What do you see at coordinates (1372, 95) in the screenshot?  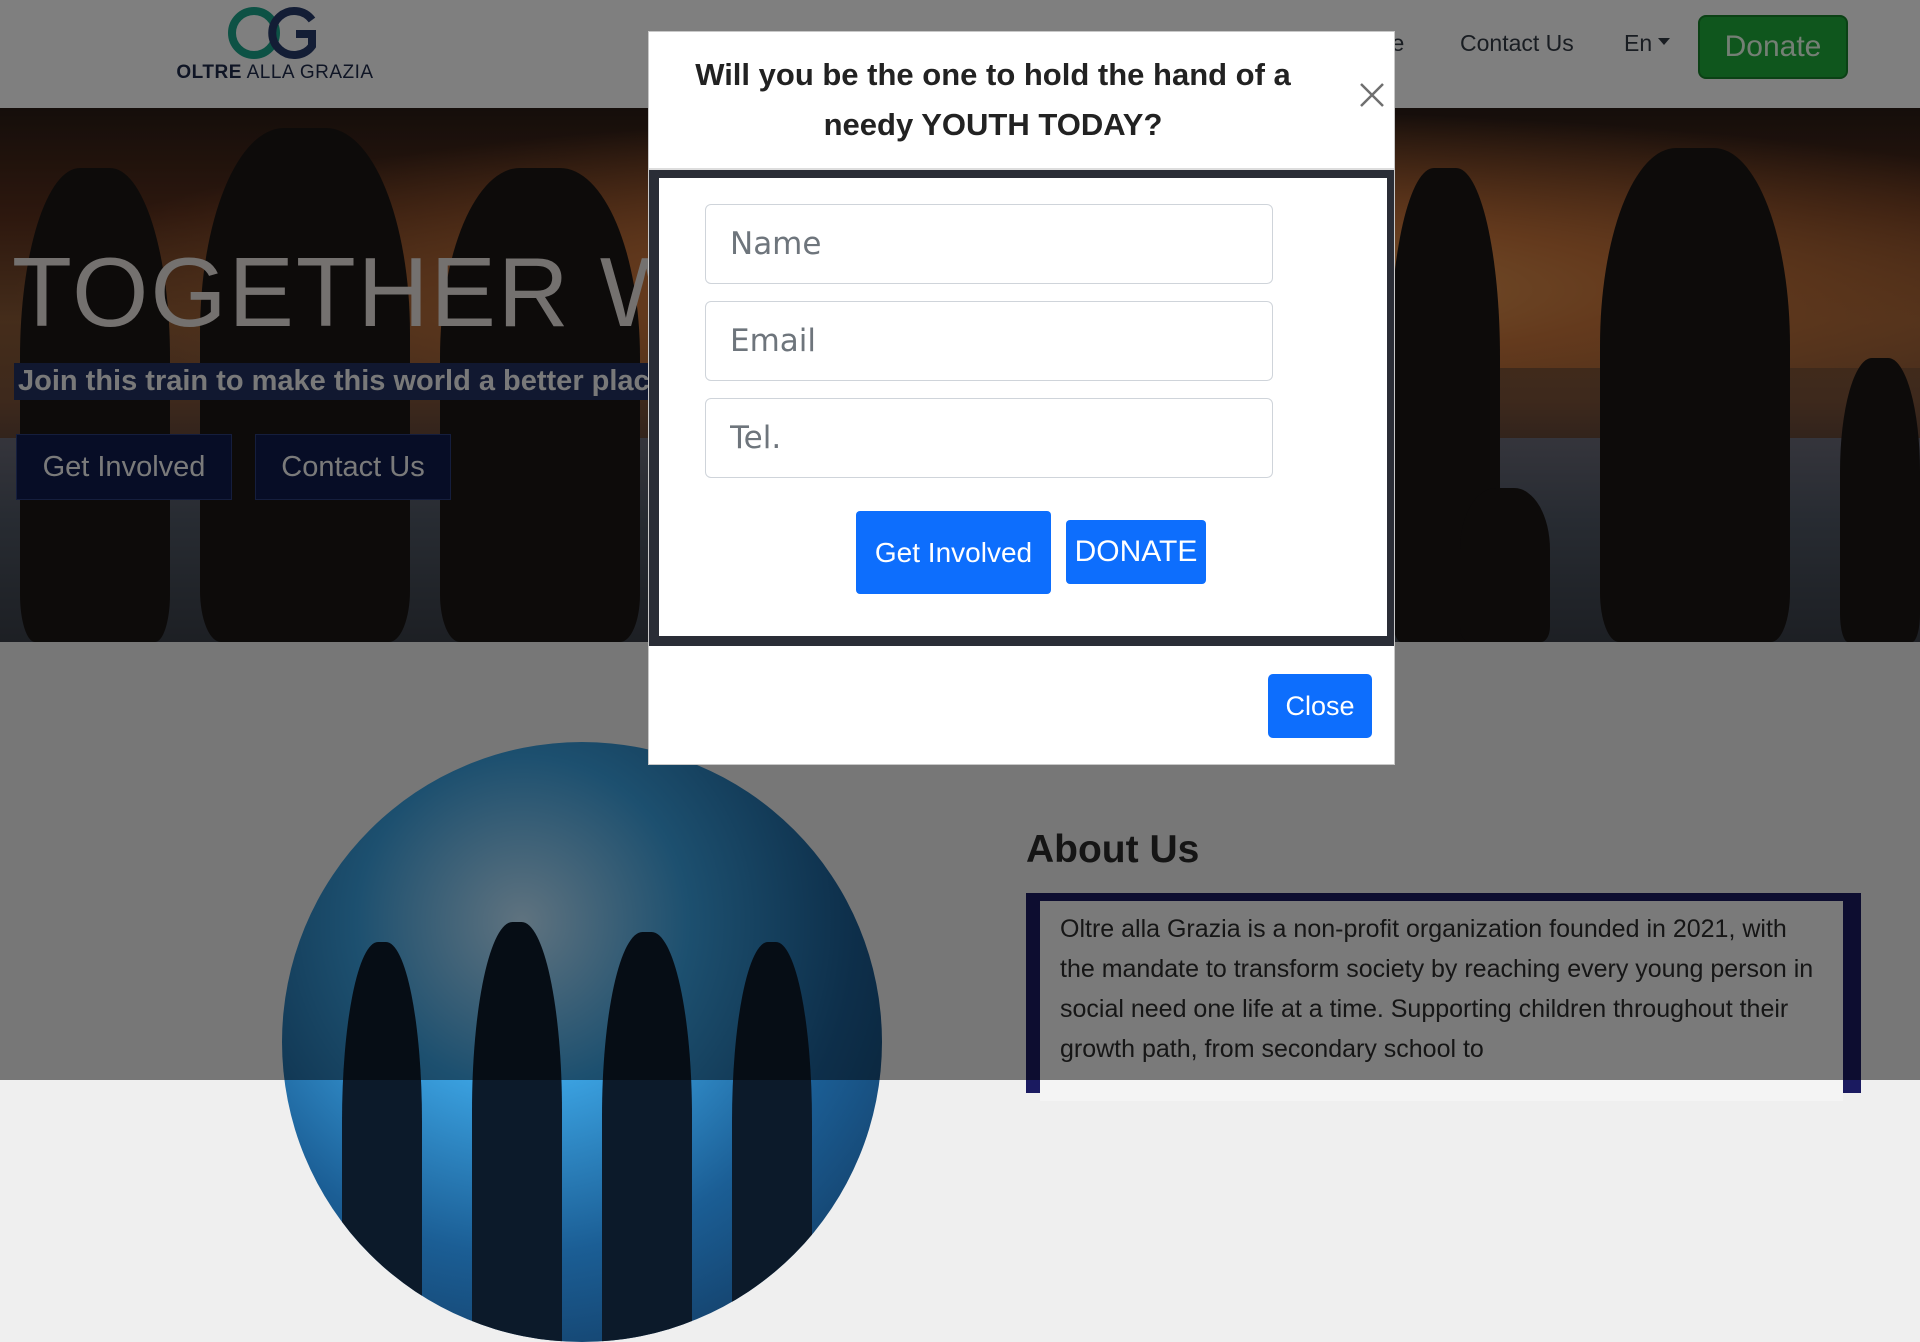 I see `close-icon` at bounding box center [1372, 95].